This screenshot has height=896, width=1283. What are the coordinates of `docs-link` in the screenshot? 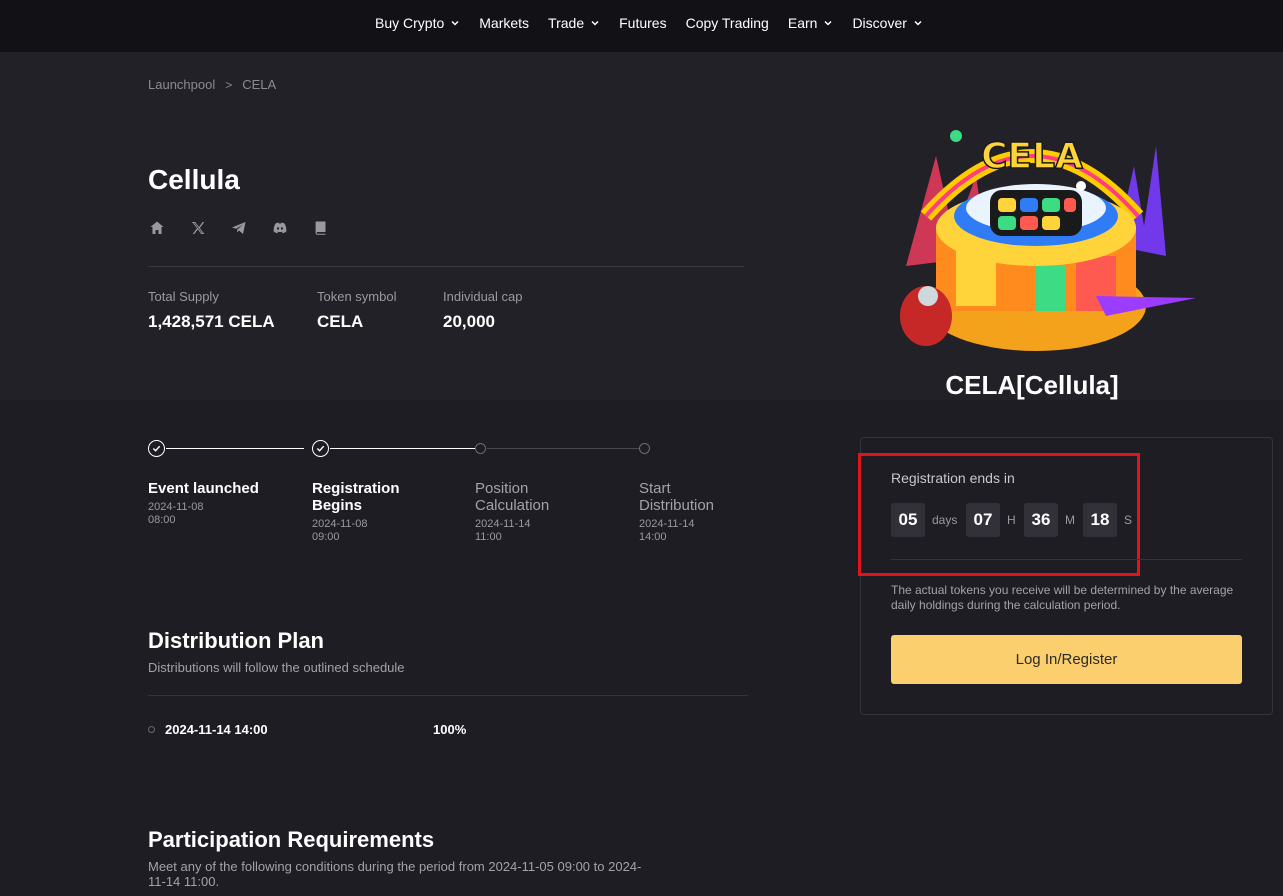 It's located at (321, 228).